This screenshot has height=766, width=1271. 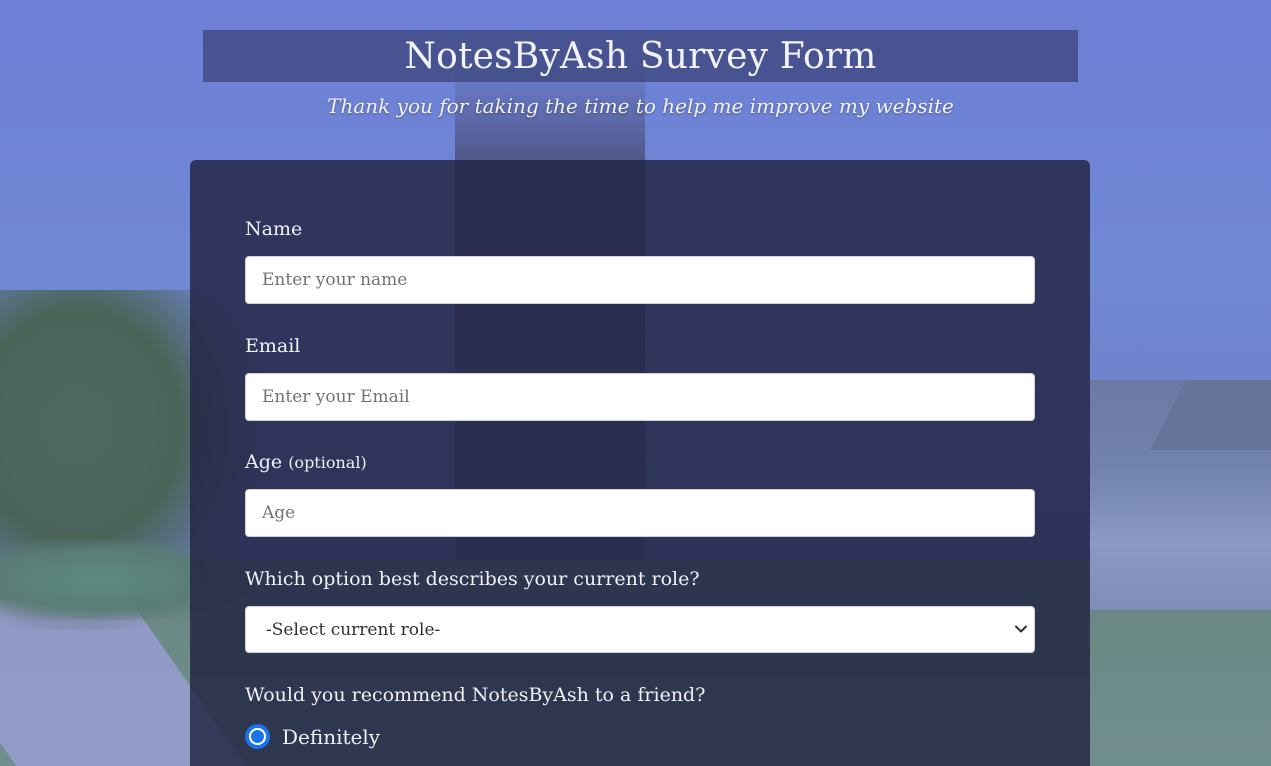 I want to click on radio-button-definitely, so click(x=257, y=736).